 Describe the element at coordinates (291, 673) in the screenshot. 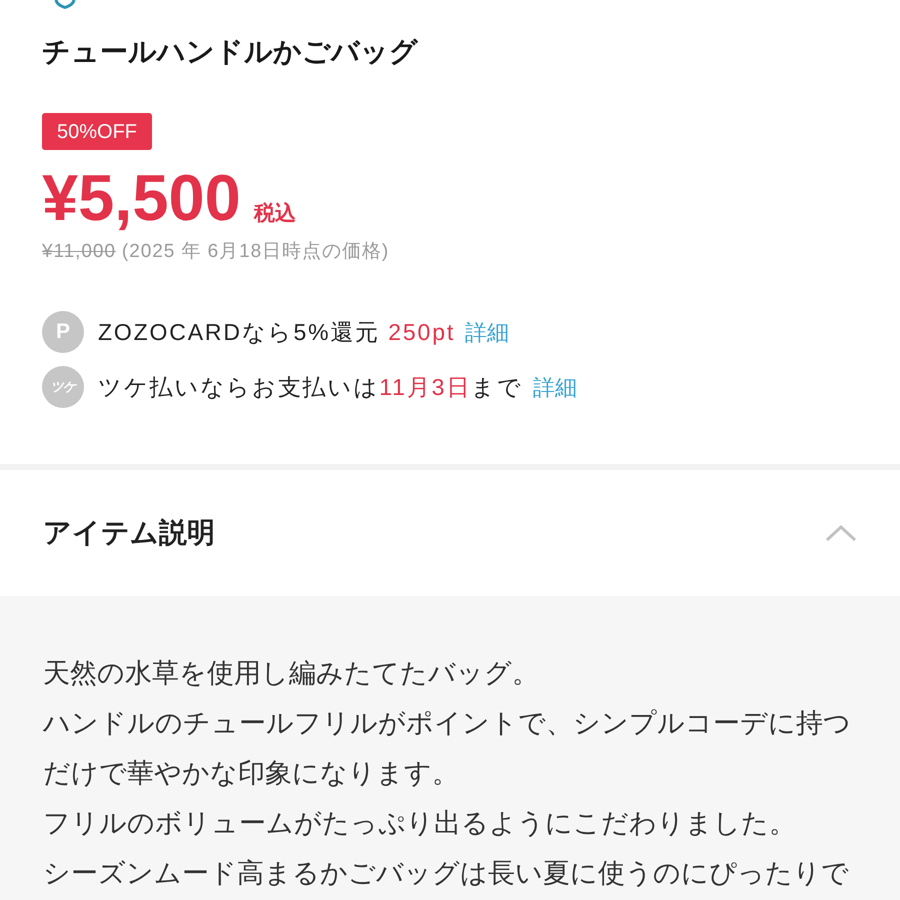

I see `description-text: 天然の水草を使用し編みたてたバッグ。` at that location.